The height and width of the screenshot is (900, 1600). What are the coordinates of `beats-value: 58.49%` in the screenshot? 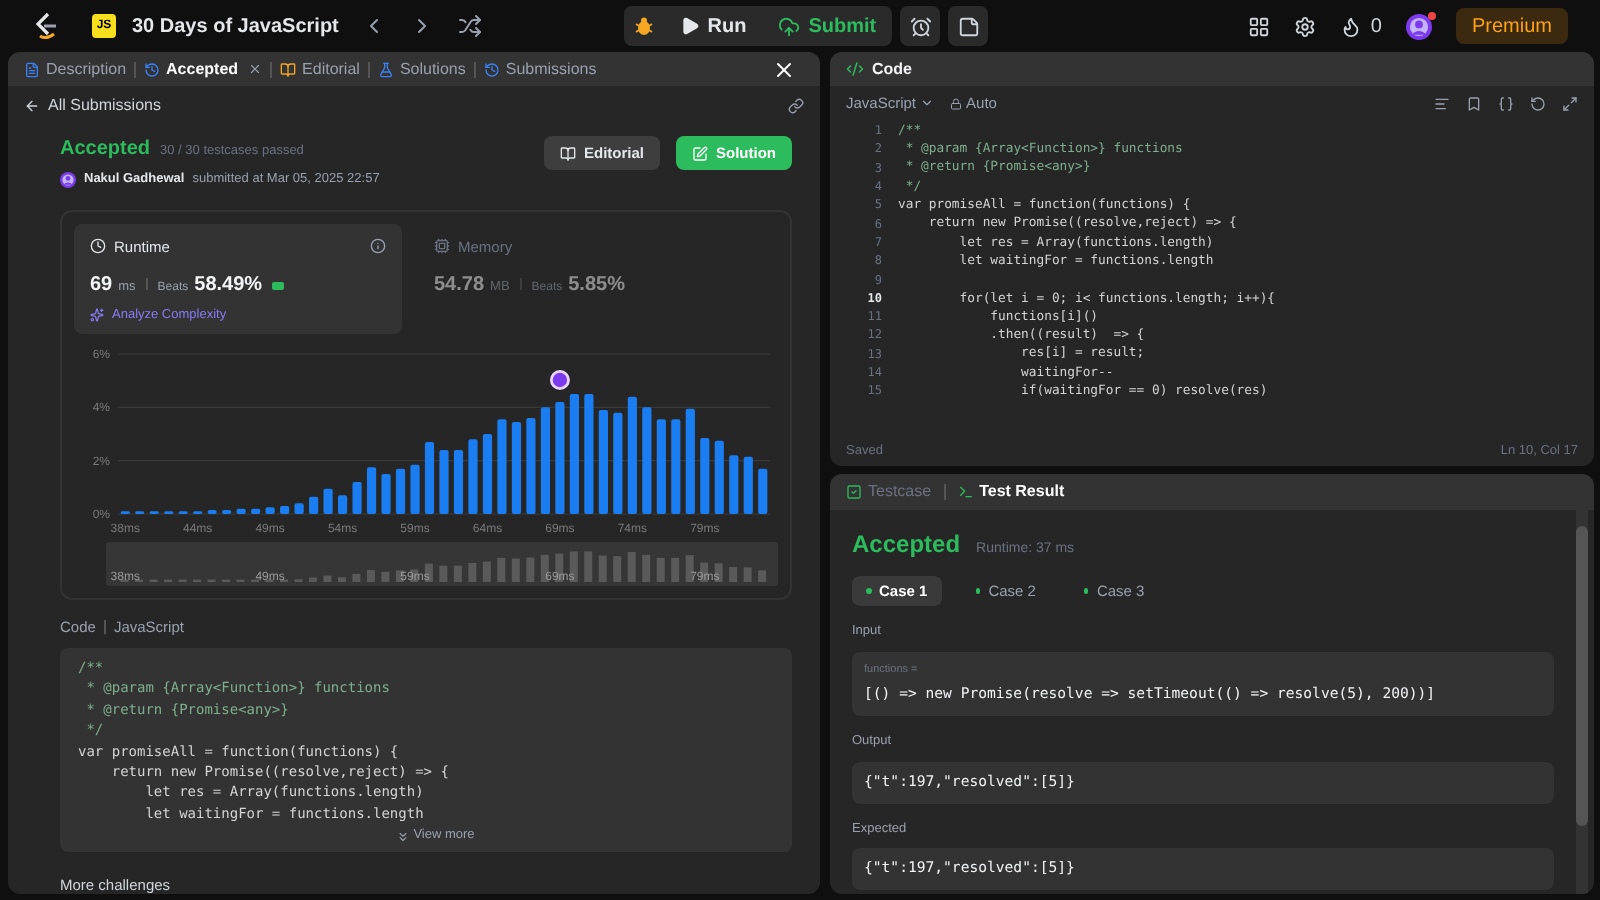 It's located at (228, 286).